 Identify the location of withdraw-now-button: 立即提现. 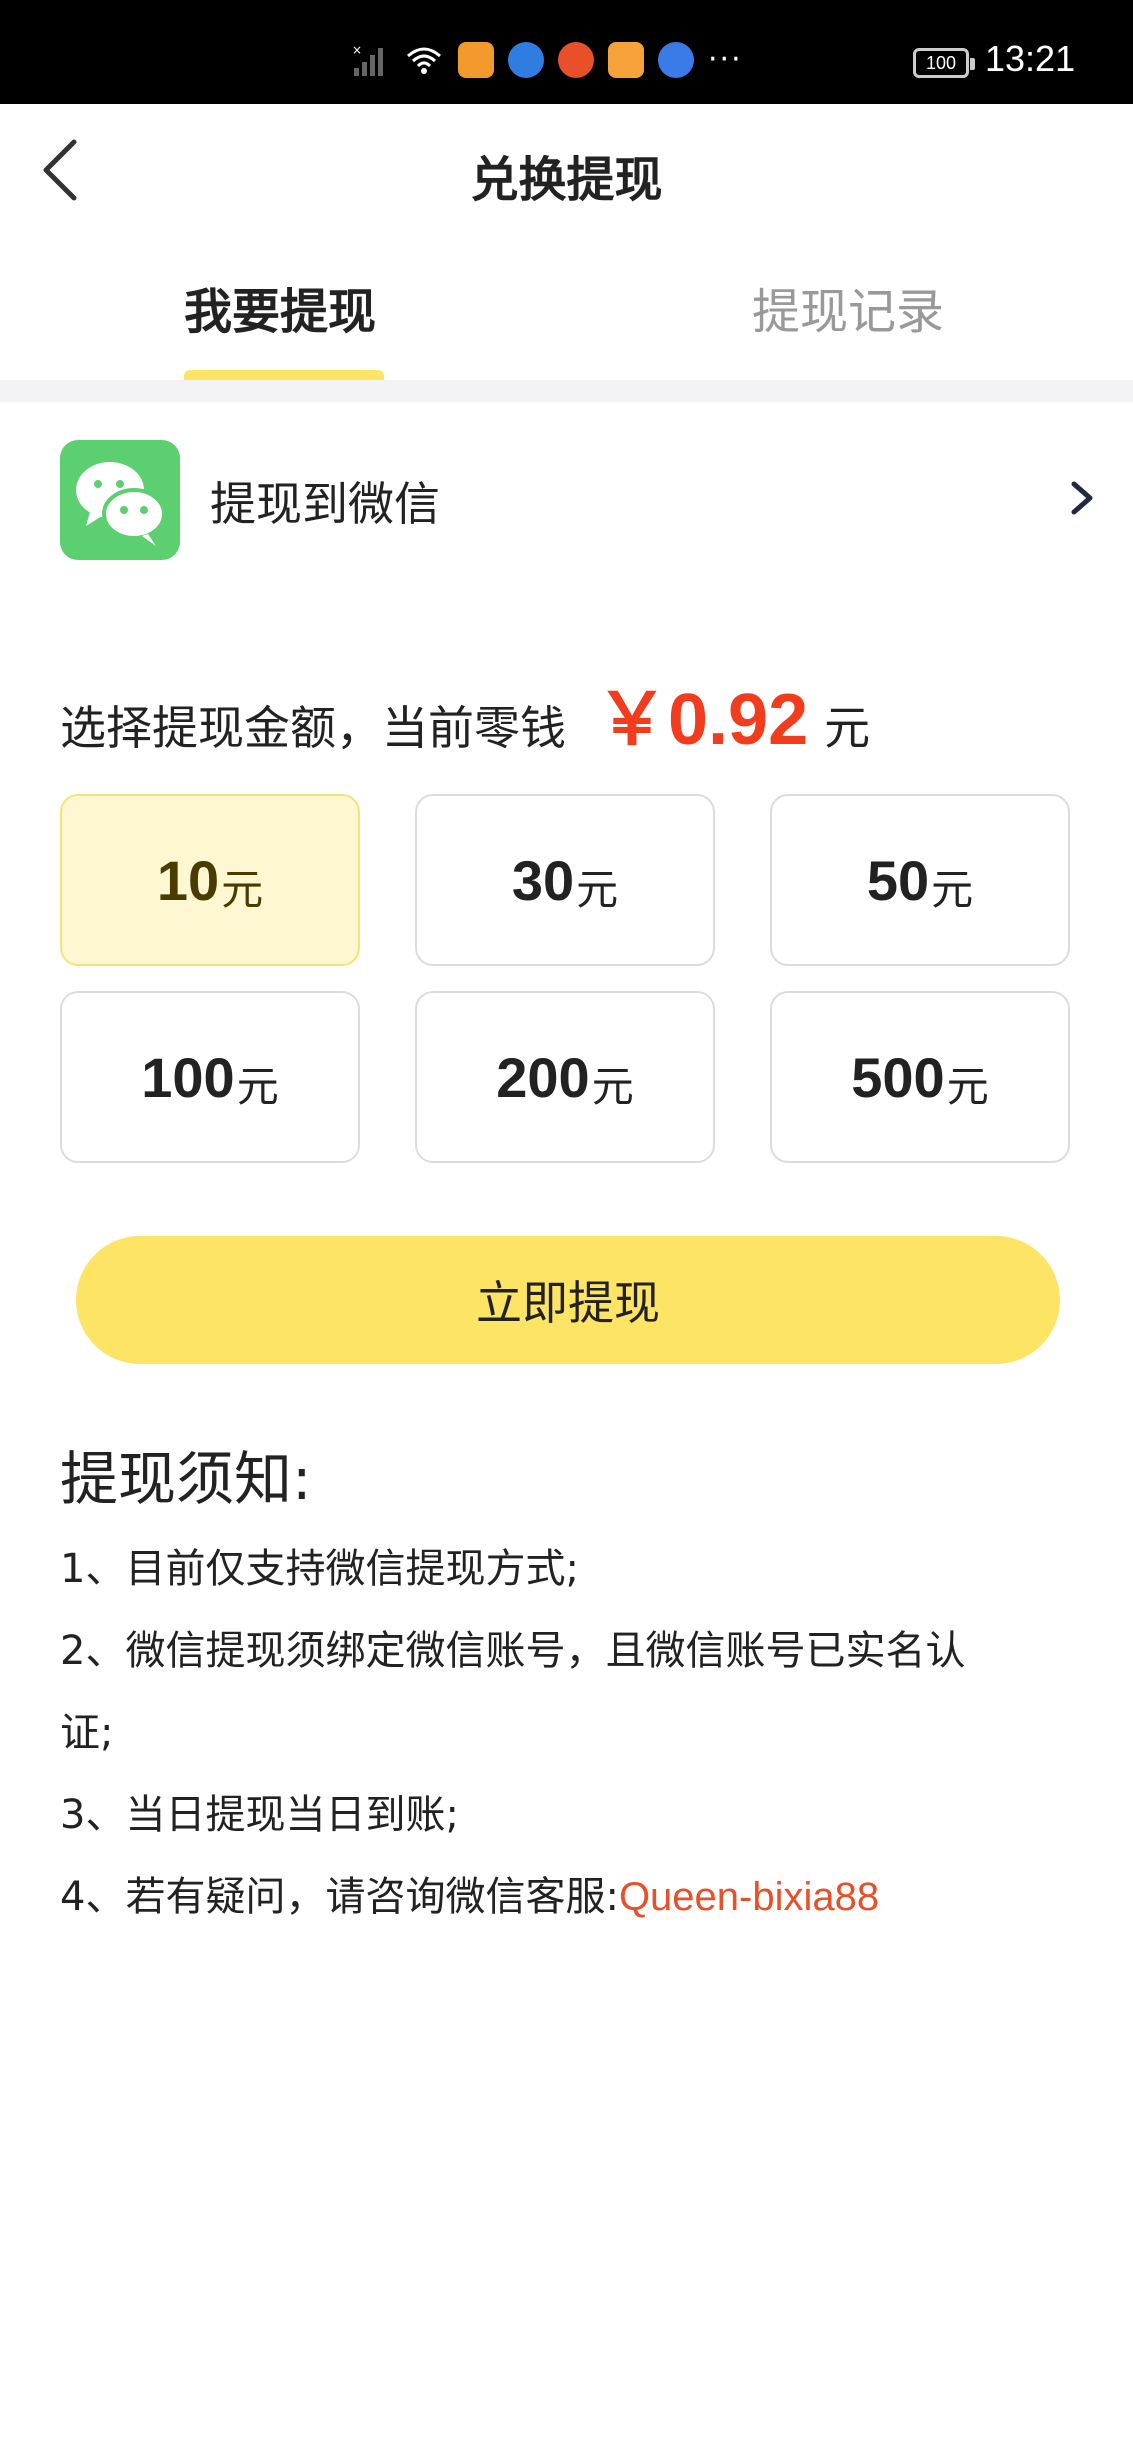
(568, 1300).